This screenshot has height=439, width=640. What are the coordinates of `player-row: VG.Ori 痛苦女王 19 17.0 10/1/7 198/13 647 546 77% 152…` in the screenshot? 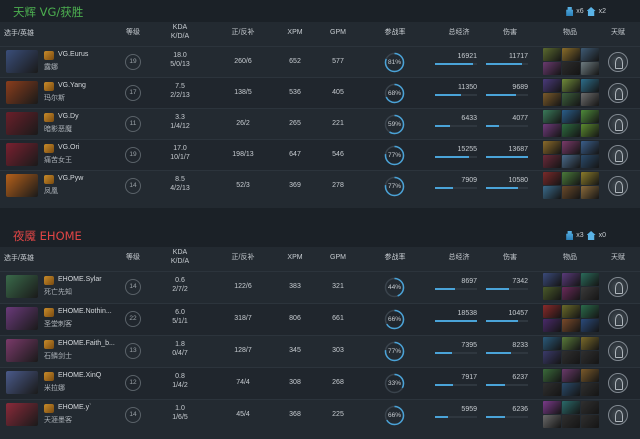 It's located at (320, 154).